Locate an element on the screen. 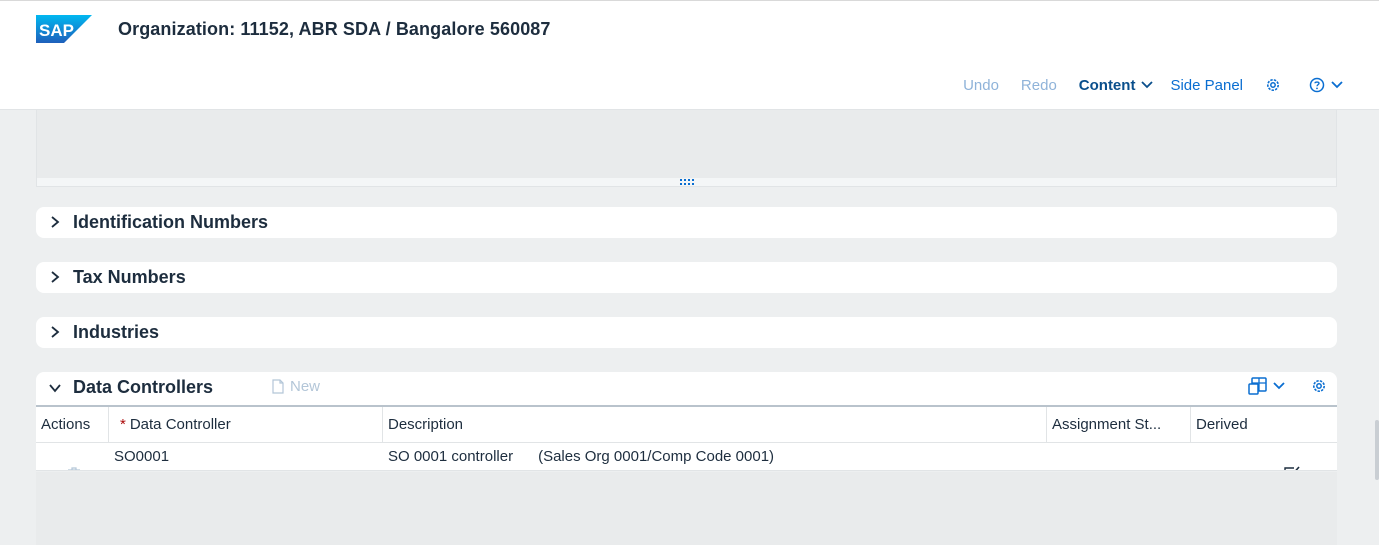 The height and width of the screenshot is (545, 1379). data-controller-cell: SO0001 is located at coordinates (246, 456).